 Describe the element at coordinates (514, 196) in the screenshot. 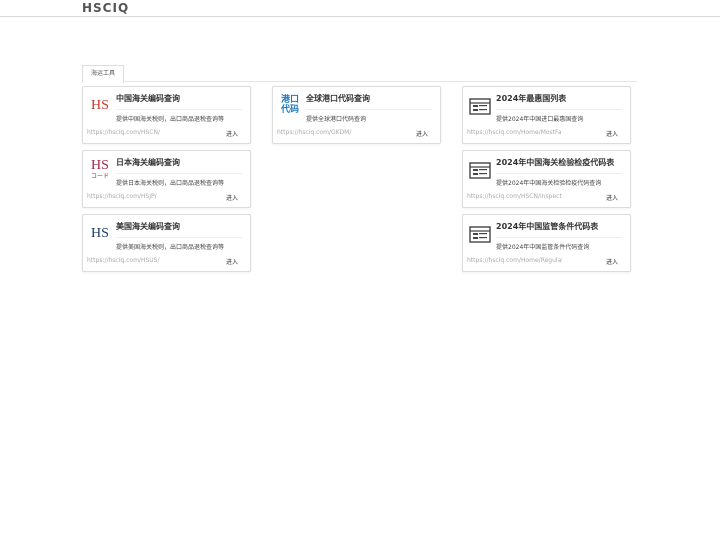

I see `card-url: https://hsciq.com/HSCN/Inspect` at that location.